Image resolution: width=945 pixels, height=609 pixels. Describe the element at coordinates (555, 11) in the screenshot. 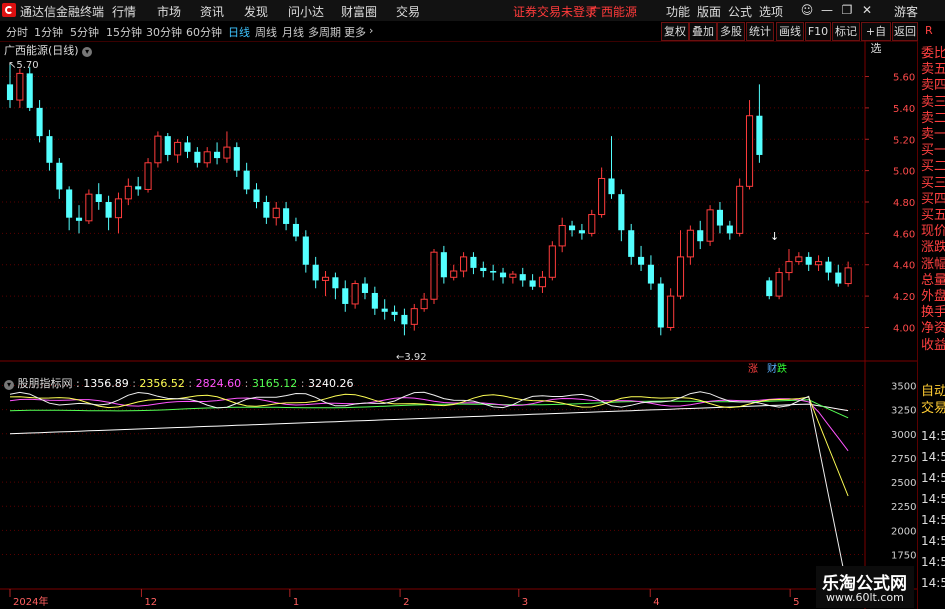

I see `login-notice: 证券交易未登录` at that location.